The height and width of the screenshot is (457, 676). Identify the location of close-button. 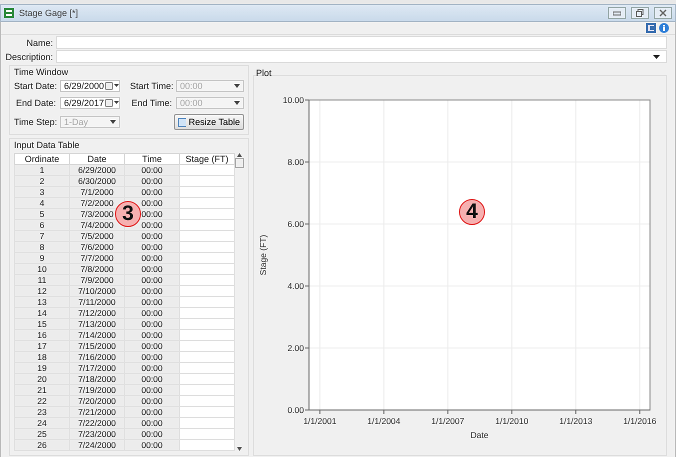
(663, 13).